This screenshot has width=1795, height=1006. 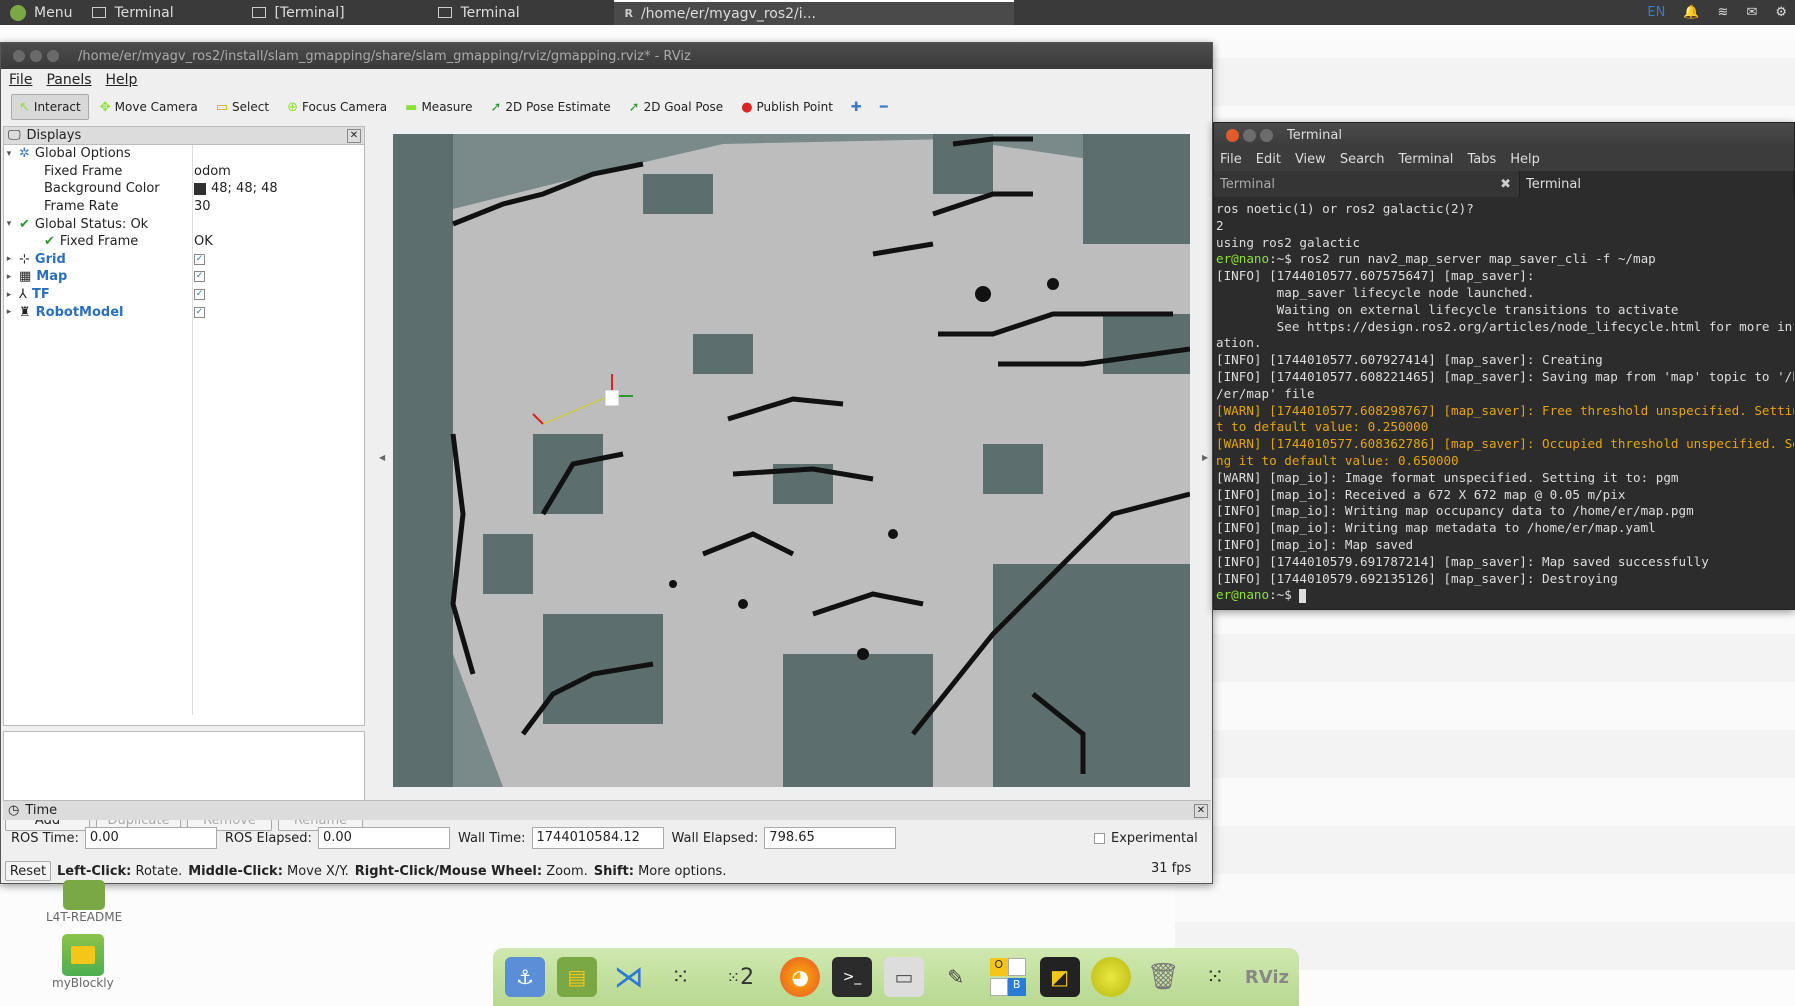 What do you see at coordinates (681, 977) in the screenshot?
I see `app-grid-icon: ⁙` at bounding box center [681, 977].